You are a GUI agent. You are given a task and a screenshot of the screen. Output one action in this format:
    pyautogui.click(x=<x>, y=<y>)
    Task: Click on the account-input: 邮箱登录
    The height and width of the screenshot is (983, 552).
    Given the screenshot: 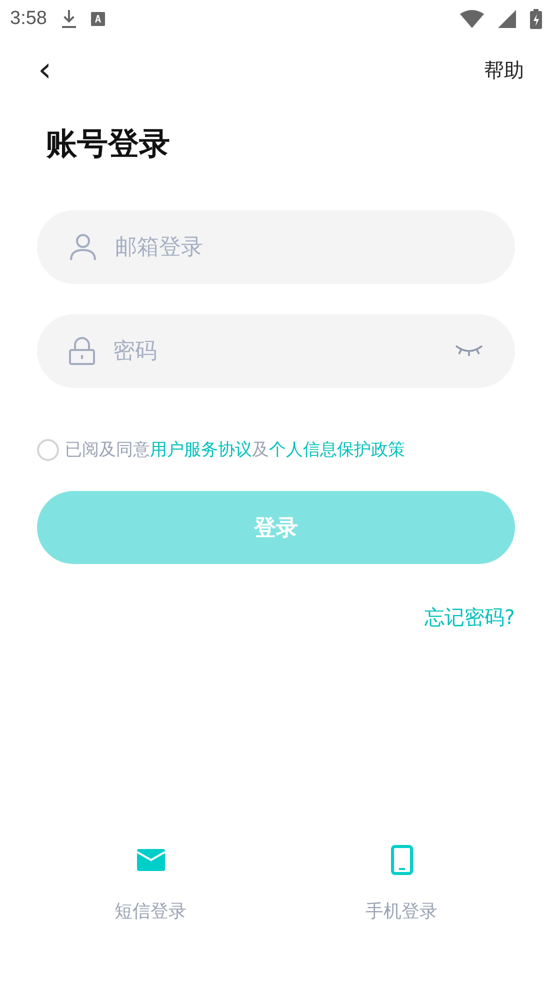 What is the action you would take?
    pyautogui.click(x=298, y=247)
    